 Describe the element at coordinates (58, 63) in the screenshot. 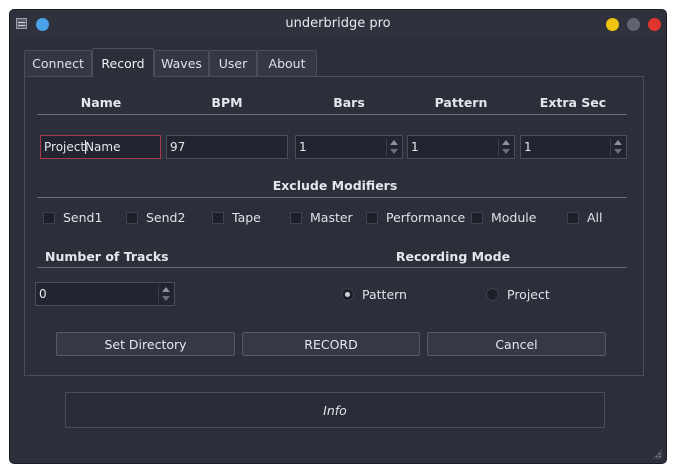

I see `tab-connect: Connect` at that location.